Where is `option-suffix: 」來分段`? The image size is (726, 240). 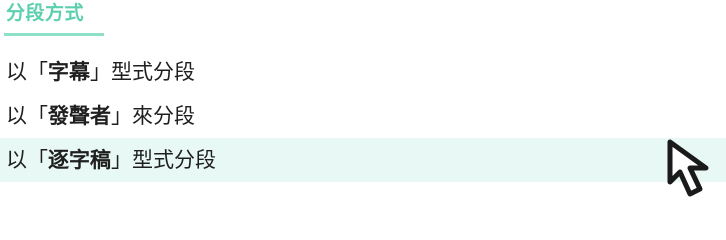 option-suffix: 」來分段 is located at coordinates (153, 116).